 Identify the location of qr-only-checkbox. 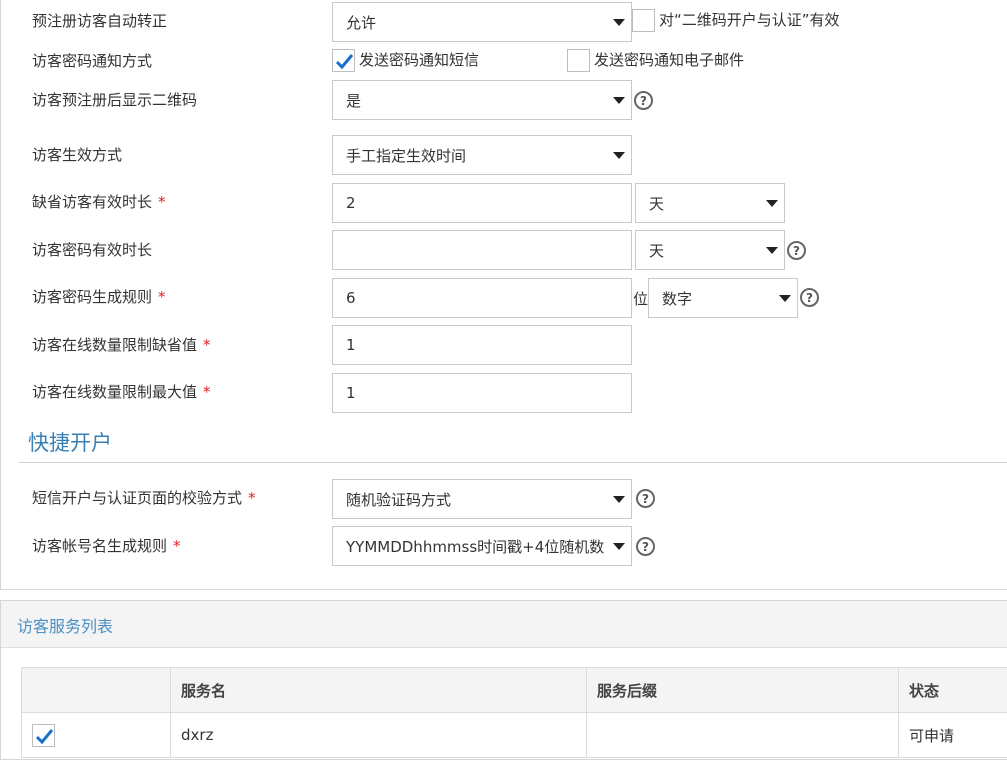
(643, 20).